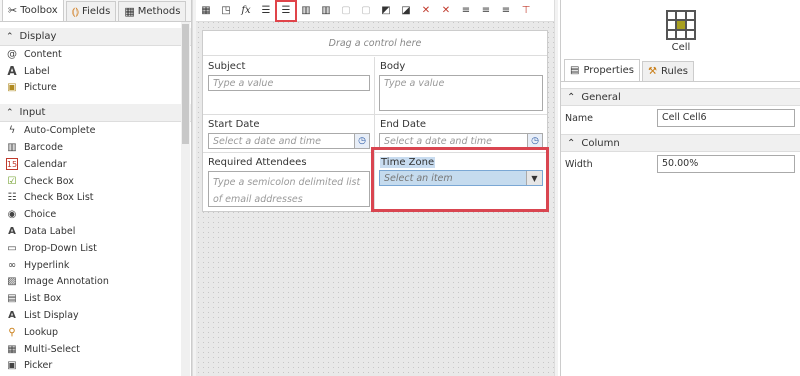 The image size is (800, 376). I want to click on cell-start-date: Start Date Select a date and time ◷, so click(289, 134).